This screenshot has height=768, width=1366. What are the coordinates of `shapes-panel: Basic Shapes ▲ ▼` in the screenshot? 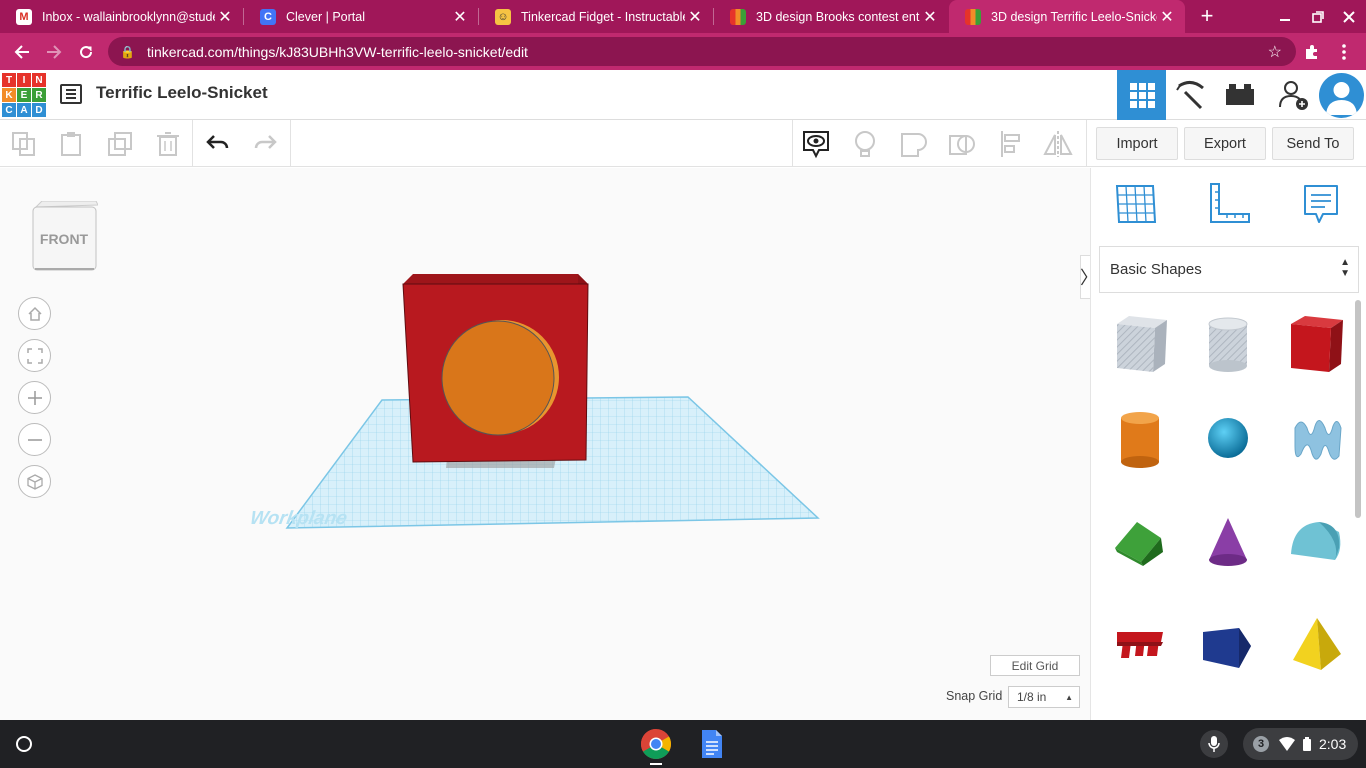 It's located at (1228, 444).